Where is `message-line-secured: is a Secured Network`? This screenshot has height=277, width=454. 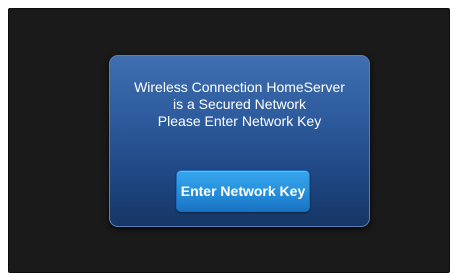 message-line-secured: is a Secured Network is located at coordinates (239, 104).